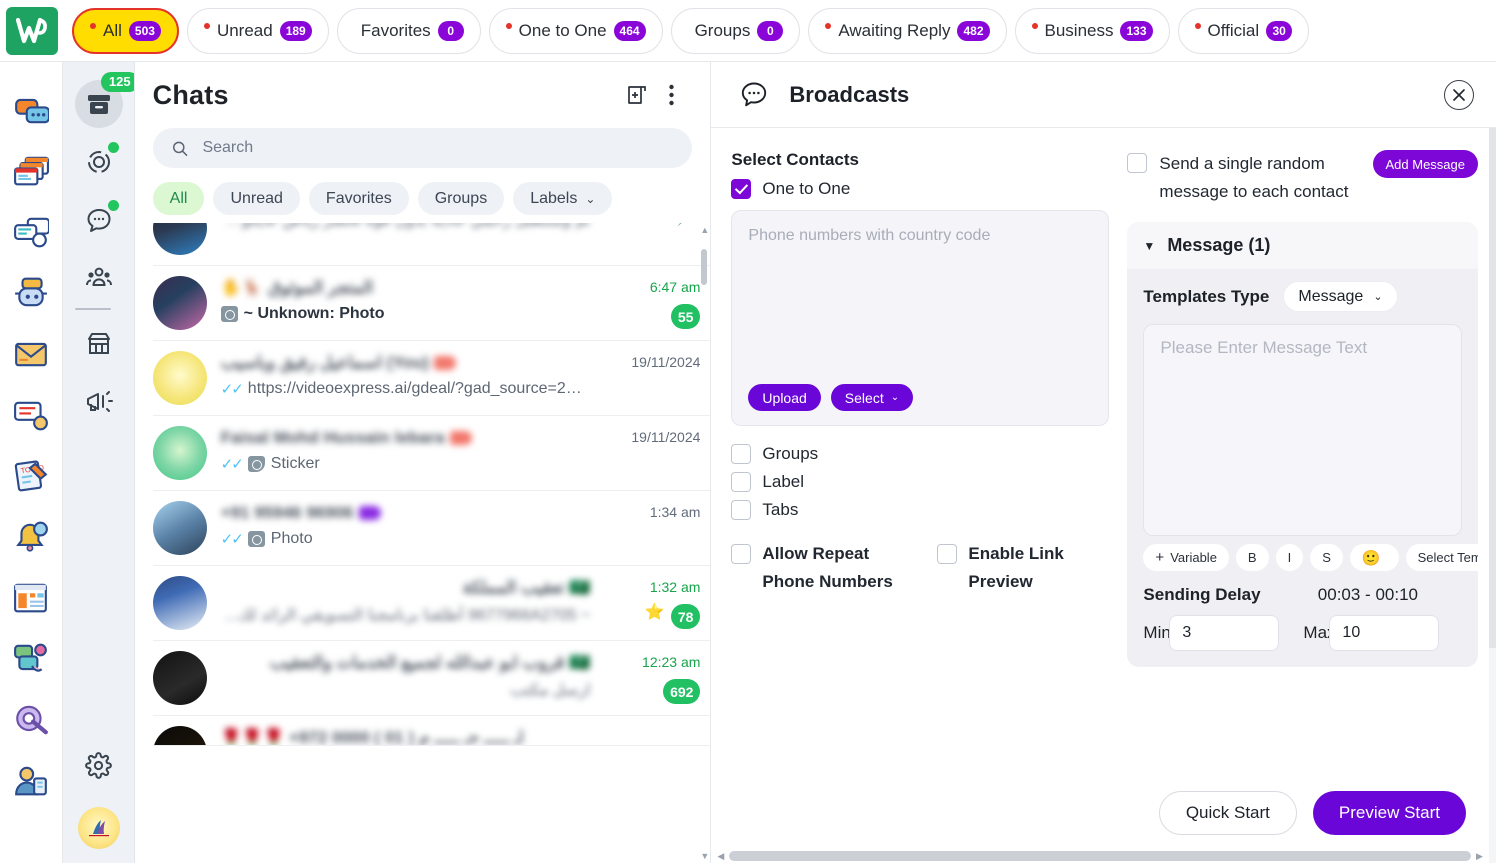 This screenshot has width=1496, height=863. I want to click on panel-vertical-scrollbar, so click(1492, 495).